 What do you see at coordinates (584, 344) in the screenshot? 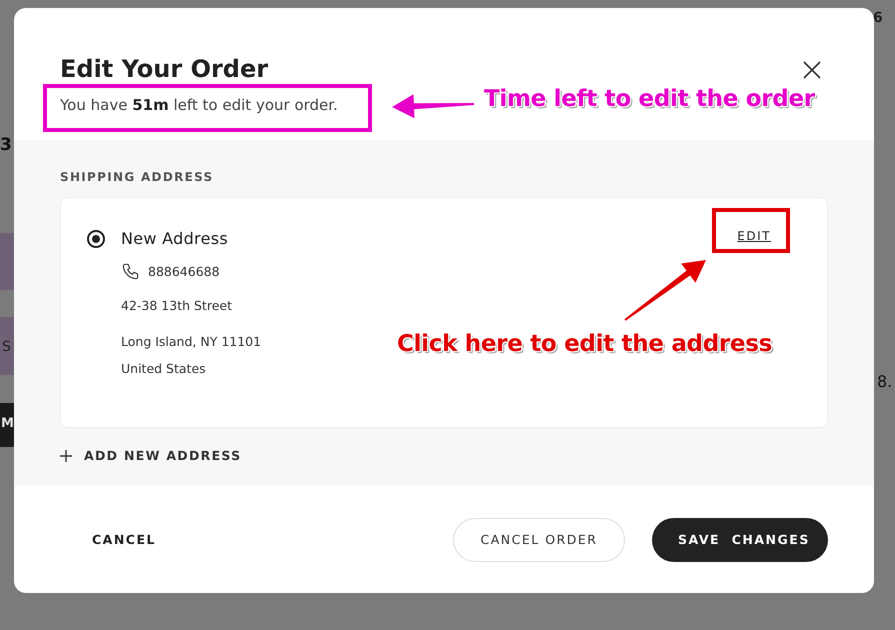
I see `annotation-text: Click here to edit the address` at bounding box center [584, 344].